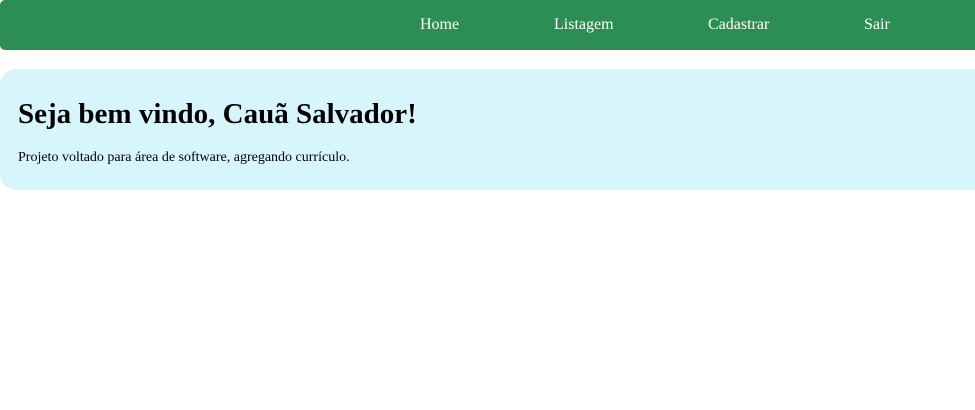  I want to click on welcome-title: Seja bem vindo, Cauã Salvador!, so click(217, 114).